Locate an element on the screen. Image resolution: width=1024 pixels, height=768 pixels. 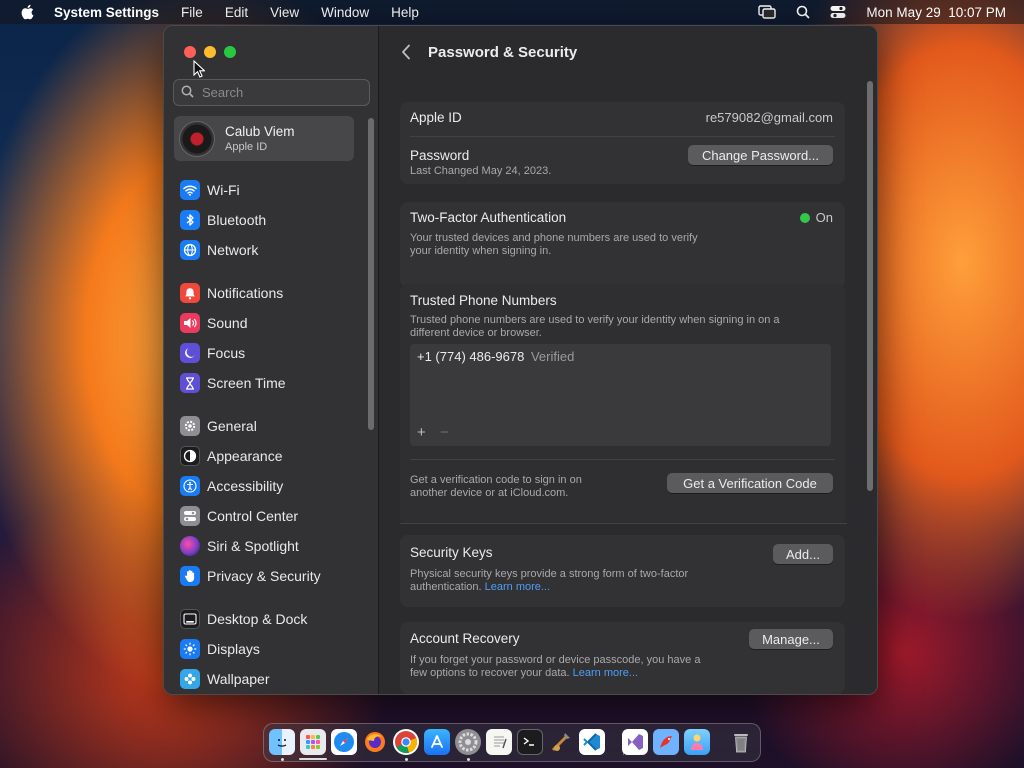
avatar is located at coordinates (197, 138).